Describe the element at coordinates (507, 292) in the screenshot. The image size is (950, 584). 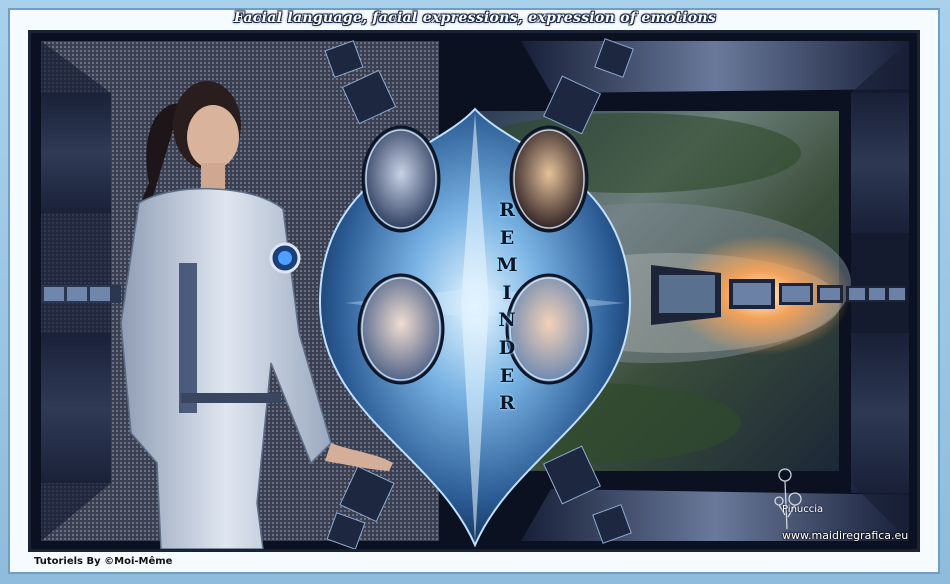
I see `reminder-letter: I` at that location.